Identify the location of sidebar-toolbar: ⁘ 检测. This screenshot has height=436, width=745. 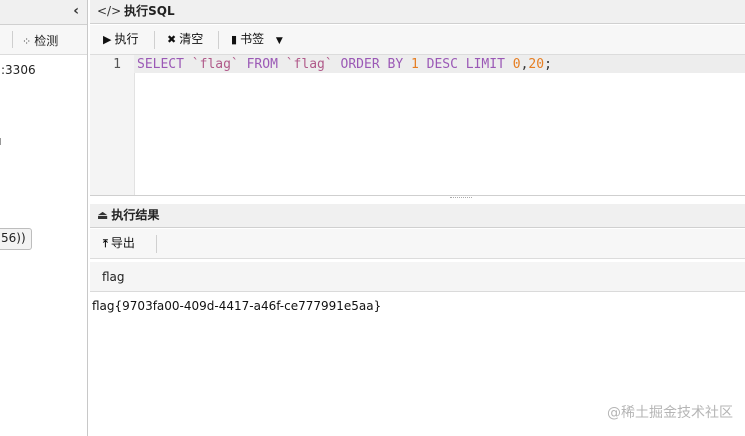
(43, 40).